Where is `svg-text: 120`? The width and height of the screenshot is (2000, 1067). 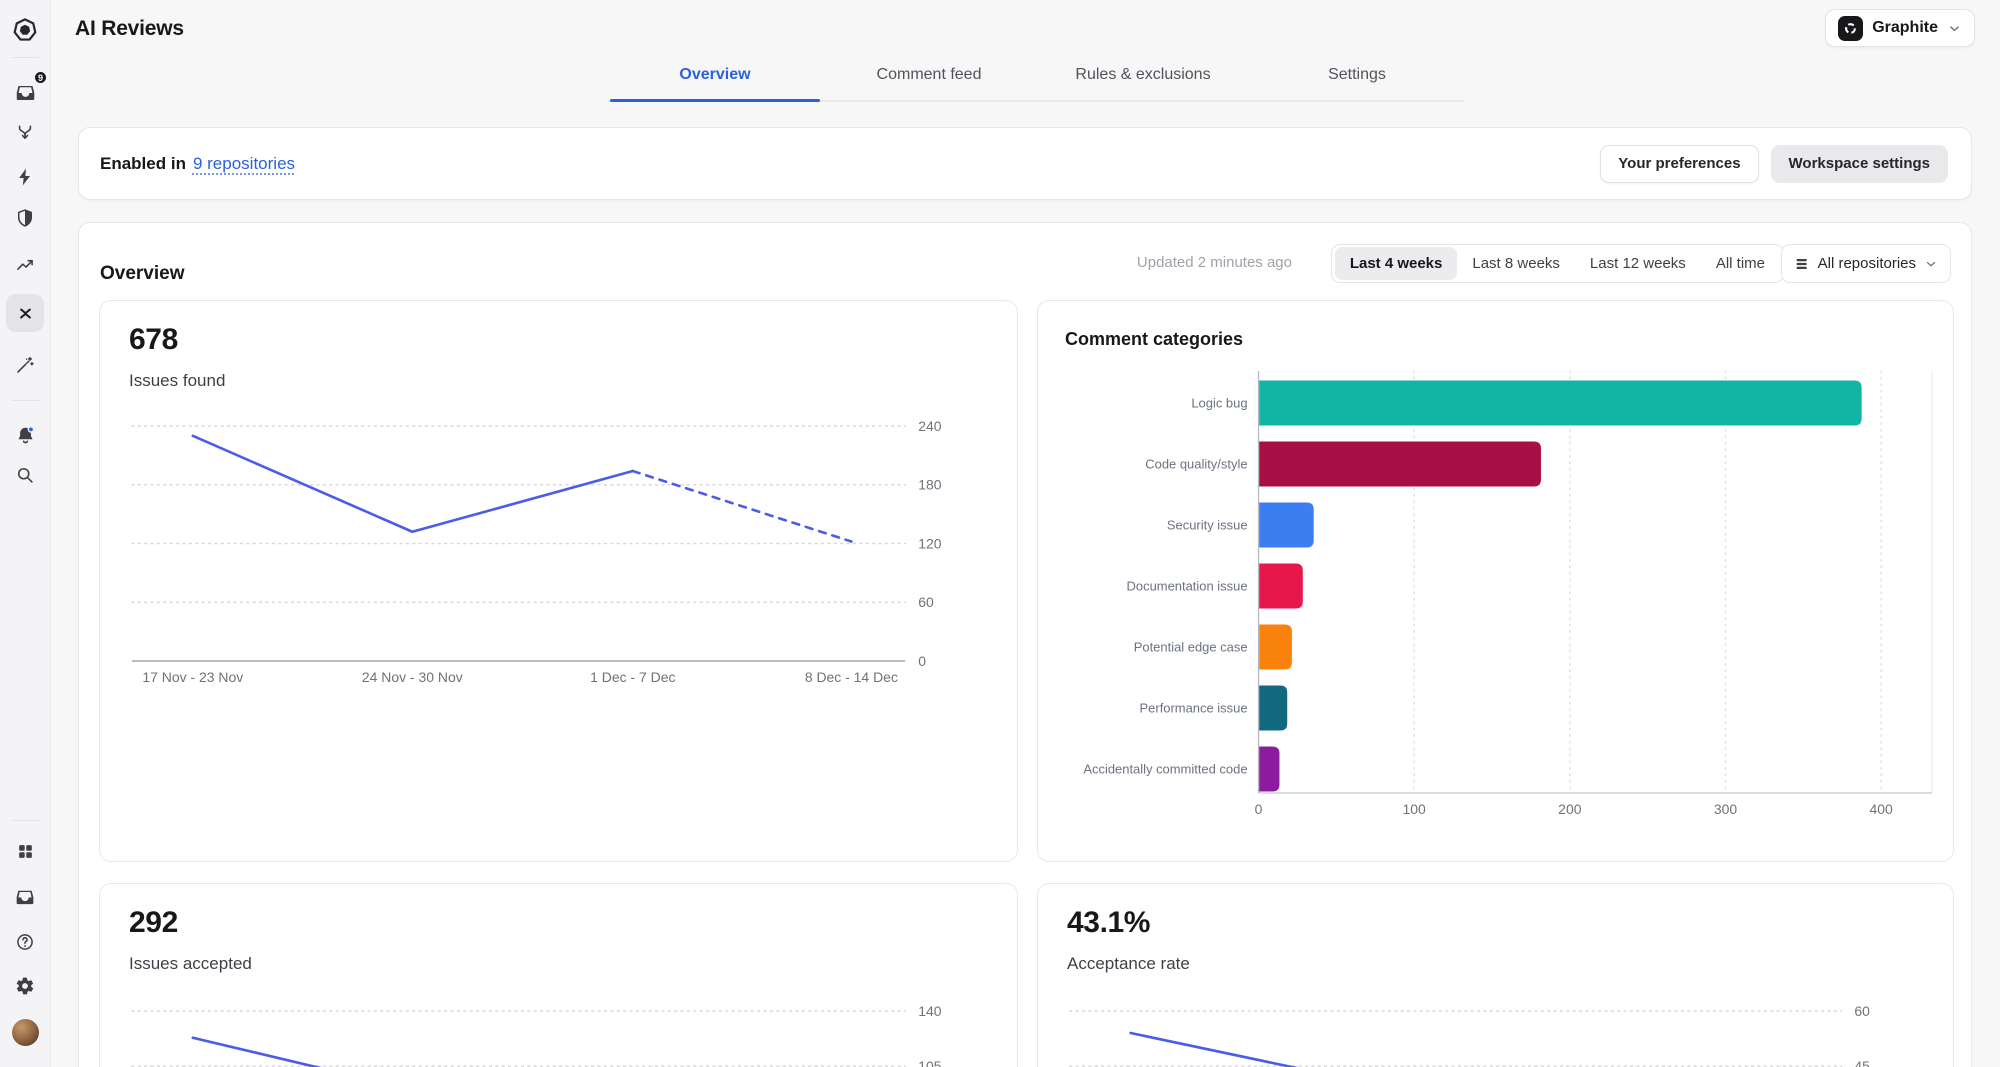
svg-text: 120 is located at coordinates (930, 543).